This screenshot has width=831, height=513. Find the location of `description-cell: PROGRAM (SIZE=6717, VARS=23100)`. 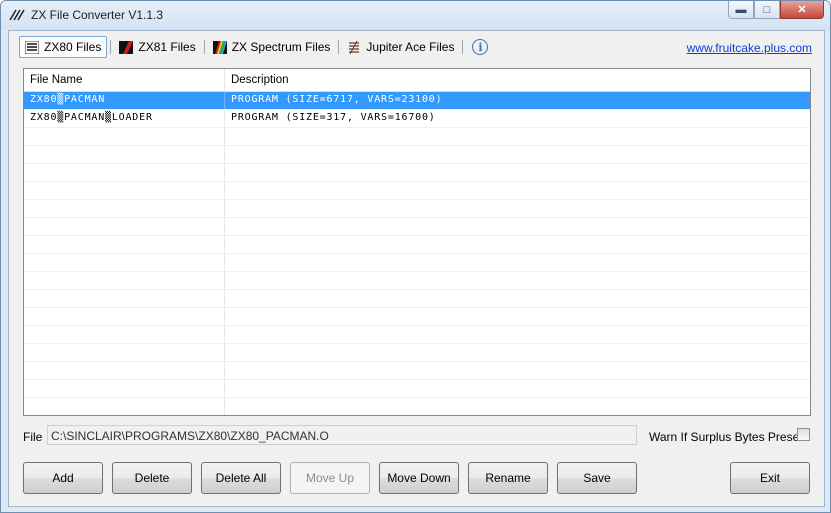

description-cell: PROGRAM (SIZE=6717, VARS=23100) is located at coordinates (517, 100).